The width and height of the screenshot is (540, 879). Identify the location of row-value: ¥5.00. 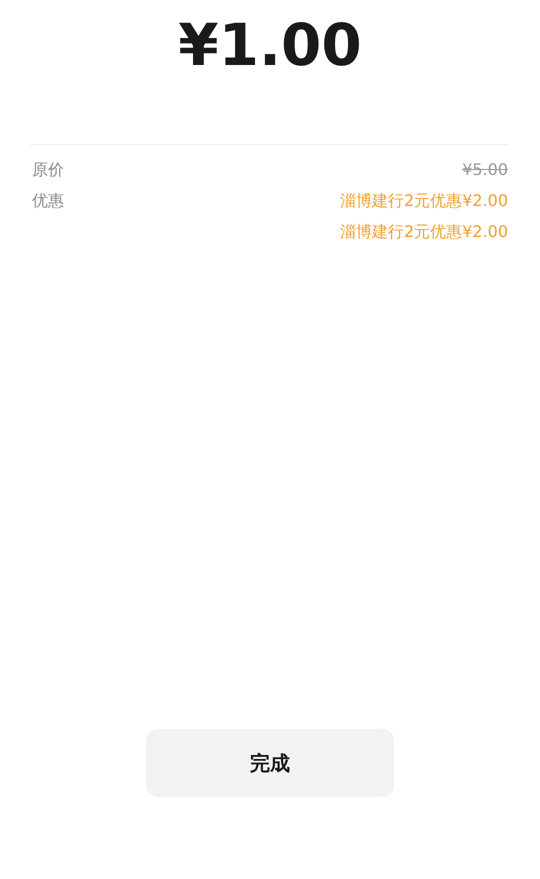
(485, 170).